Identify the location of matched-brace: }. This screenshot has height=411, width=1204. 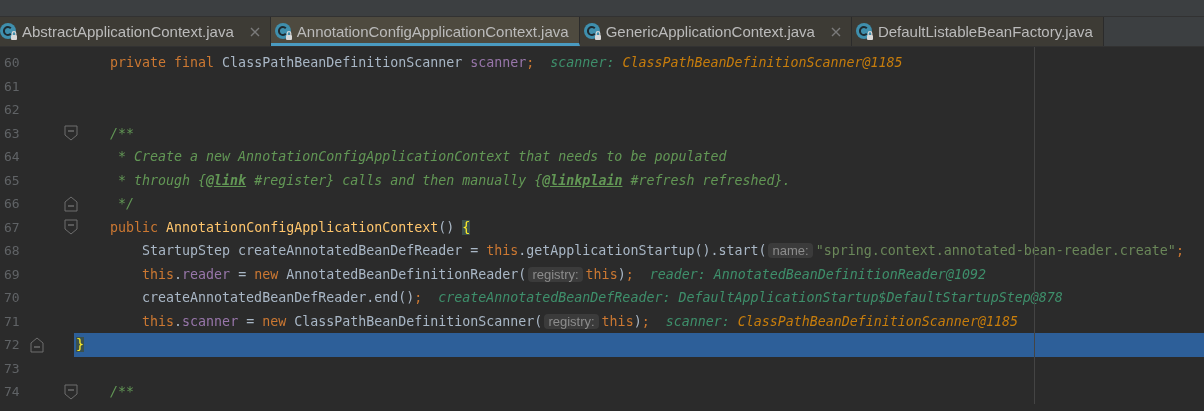
(80, 345).